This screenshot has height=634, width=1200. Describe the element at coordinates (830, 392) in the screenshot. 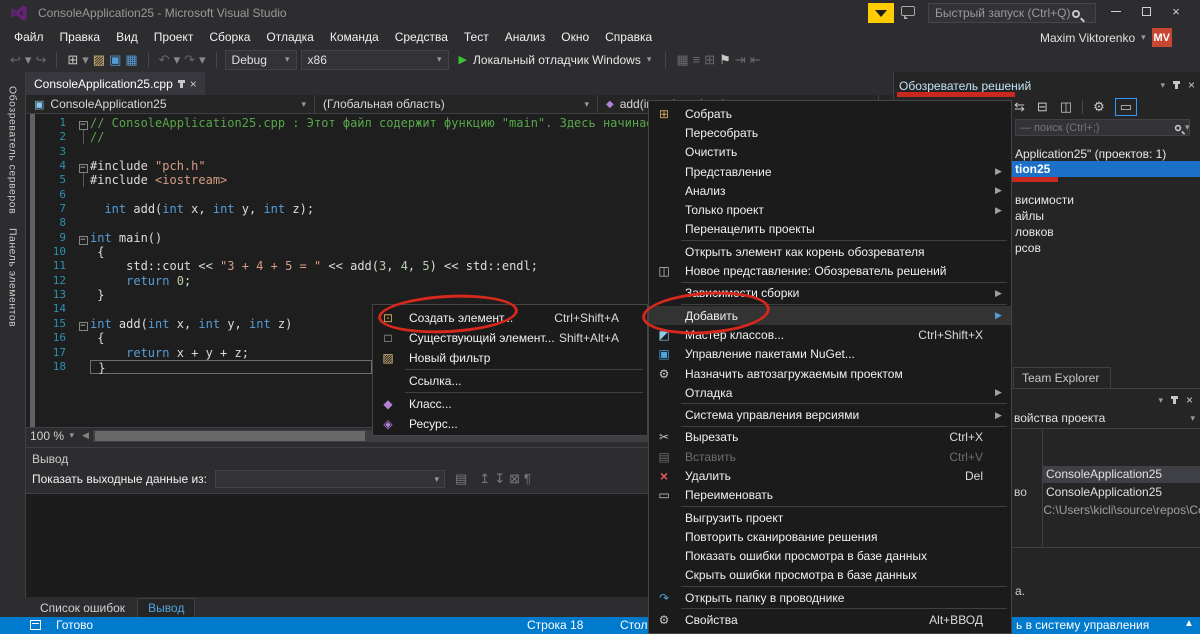

I see `context-menu-item: Отладка ▶` at that location.